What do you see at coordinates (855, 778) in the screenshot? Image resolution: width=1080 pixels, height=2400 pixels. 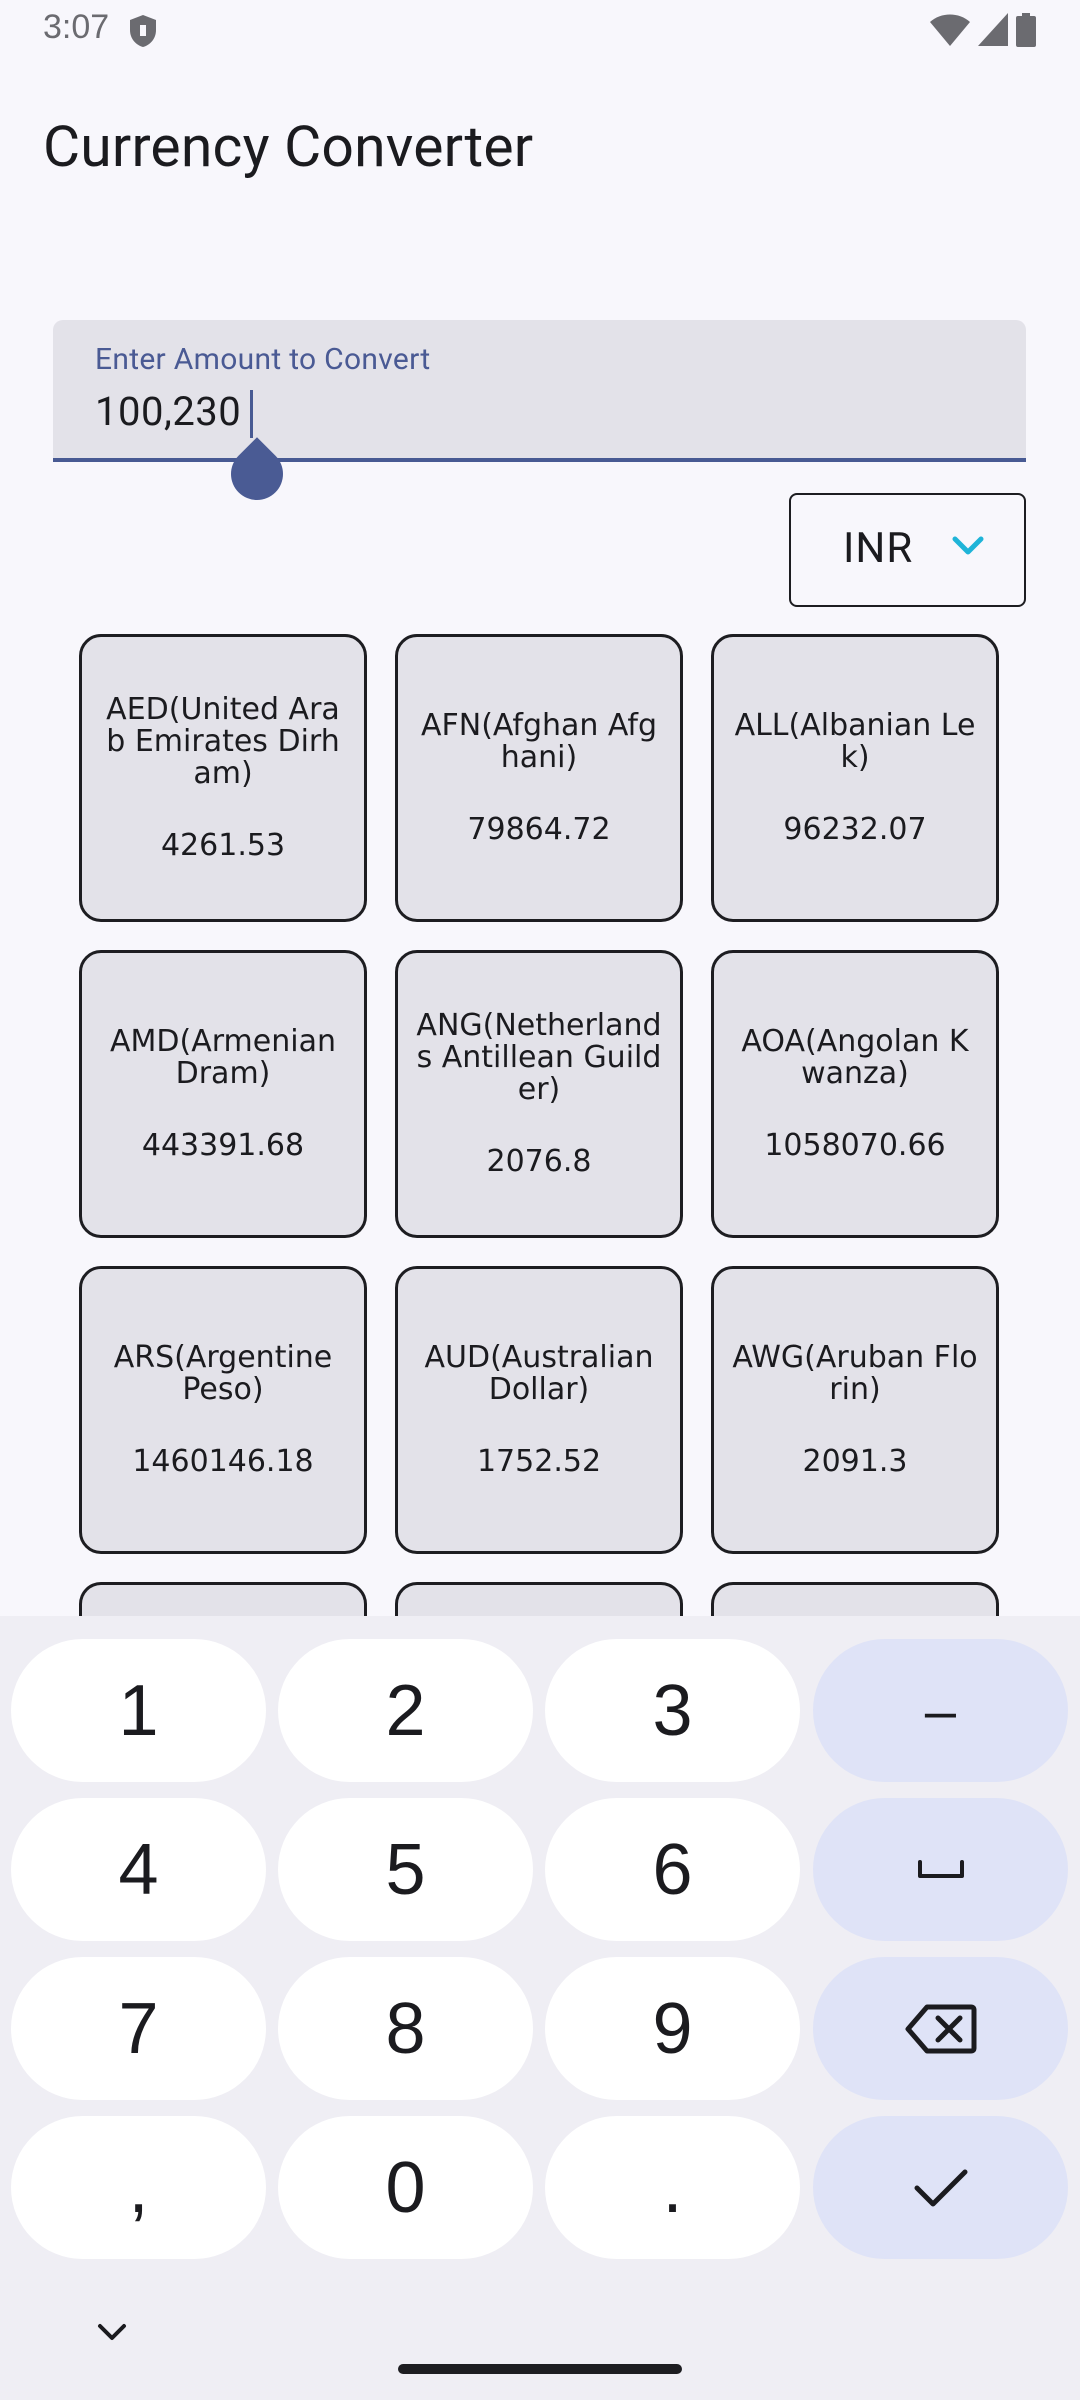 I see `currency-card: ALL(Albanian Lek) 96232.07` at bounding box center [855, 778].